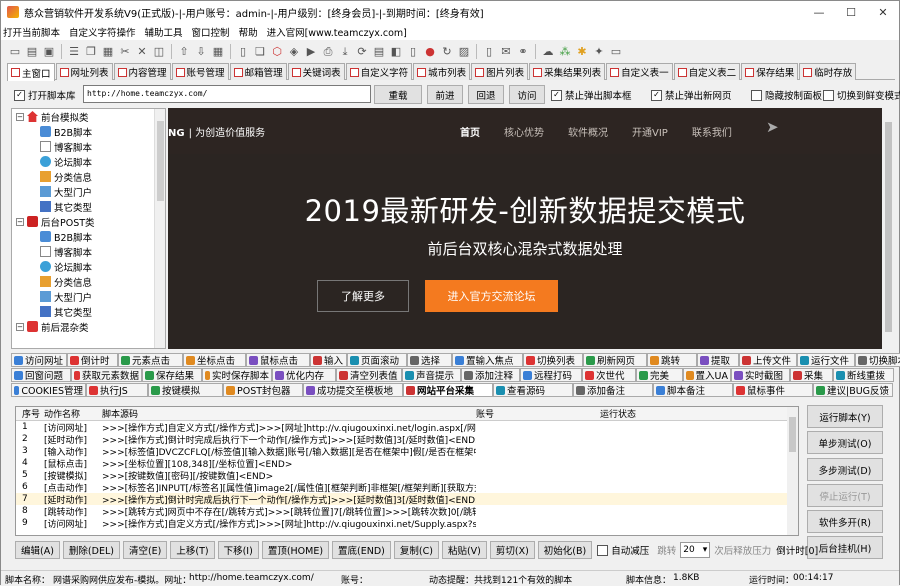 The height and width of the screenshot is (586, 900). What do you see at coordinates (88, 251) in the screenshot?
I see `tree-item: 博客脚本` at bounding box center [88, 251].